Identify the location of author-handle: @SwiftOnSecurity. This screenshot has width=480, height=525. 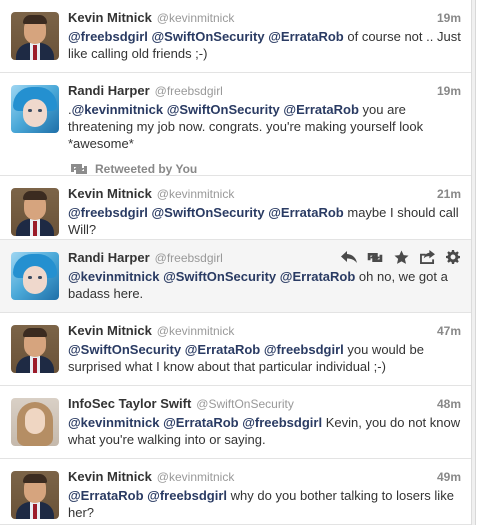
(245, 404).